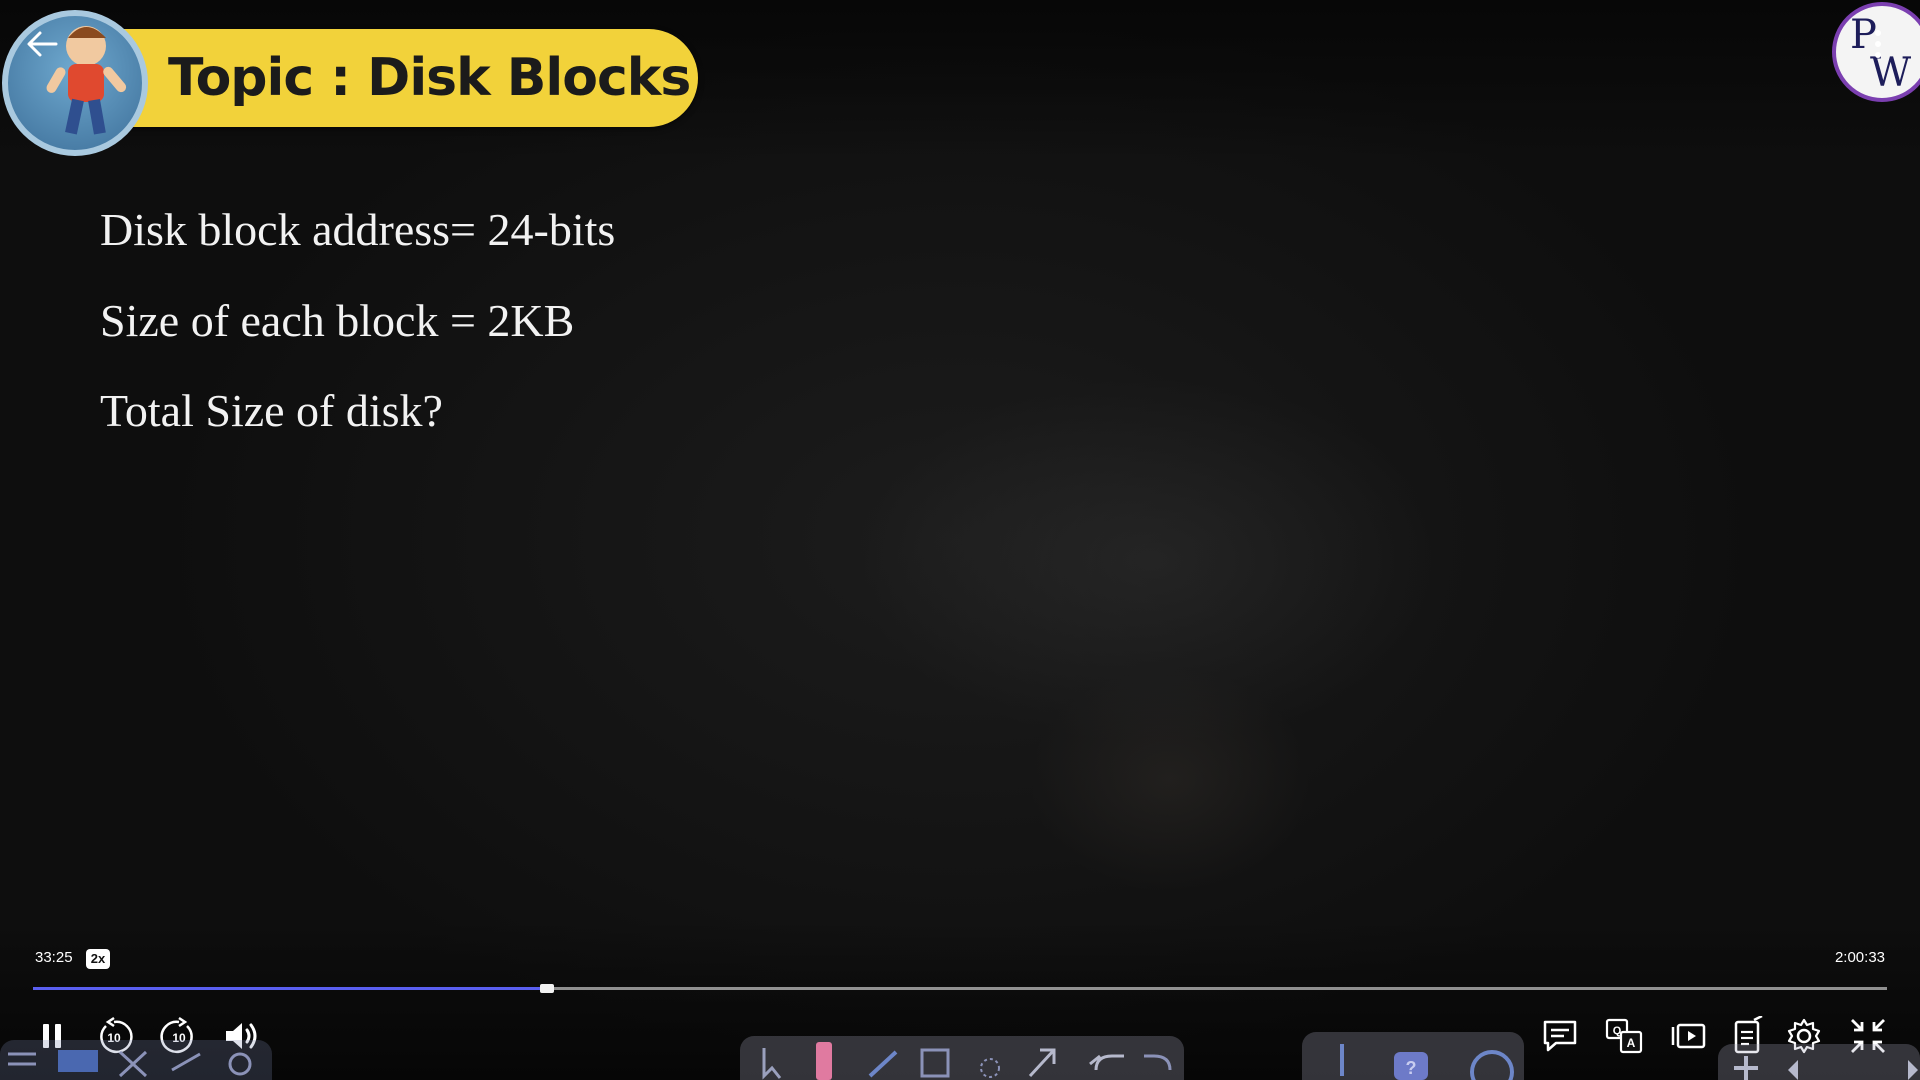 Image resolution: width=1920 pixels, height=1080 pixels. I want to click on page-navigation-toolbar, so click(1819, 1062).